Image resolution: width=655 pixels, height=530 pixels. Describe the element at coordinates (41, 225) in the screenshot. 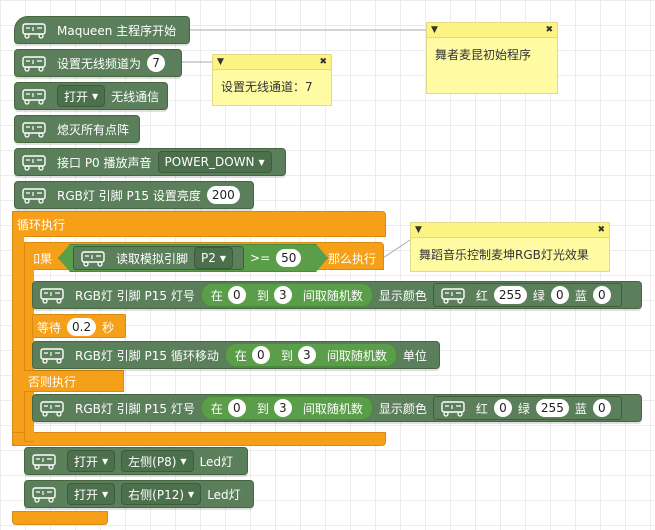

I see `loop-label: 循环执行` at that location.